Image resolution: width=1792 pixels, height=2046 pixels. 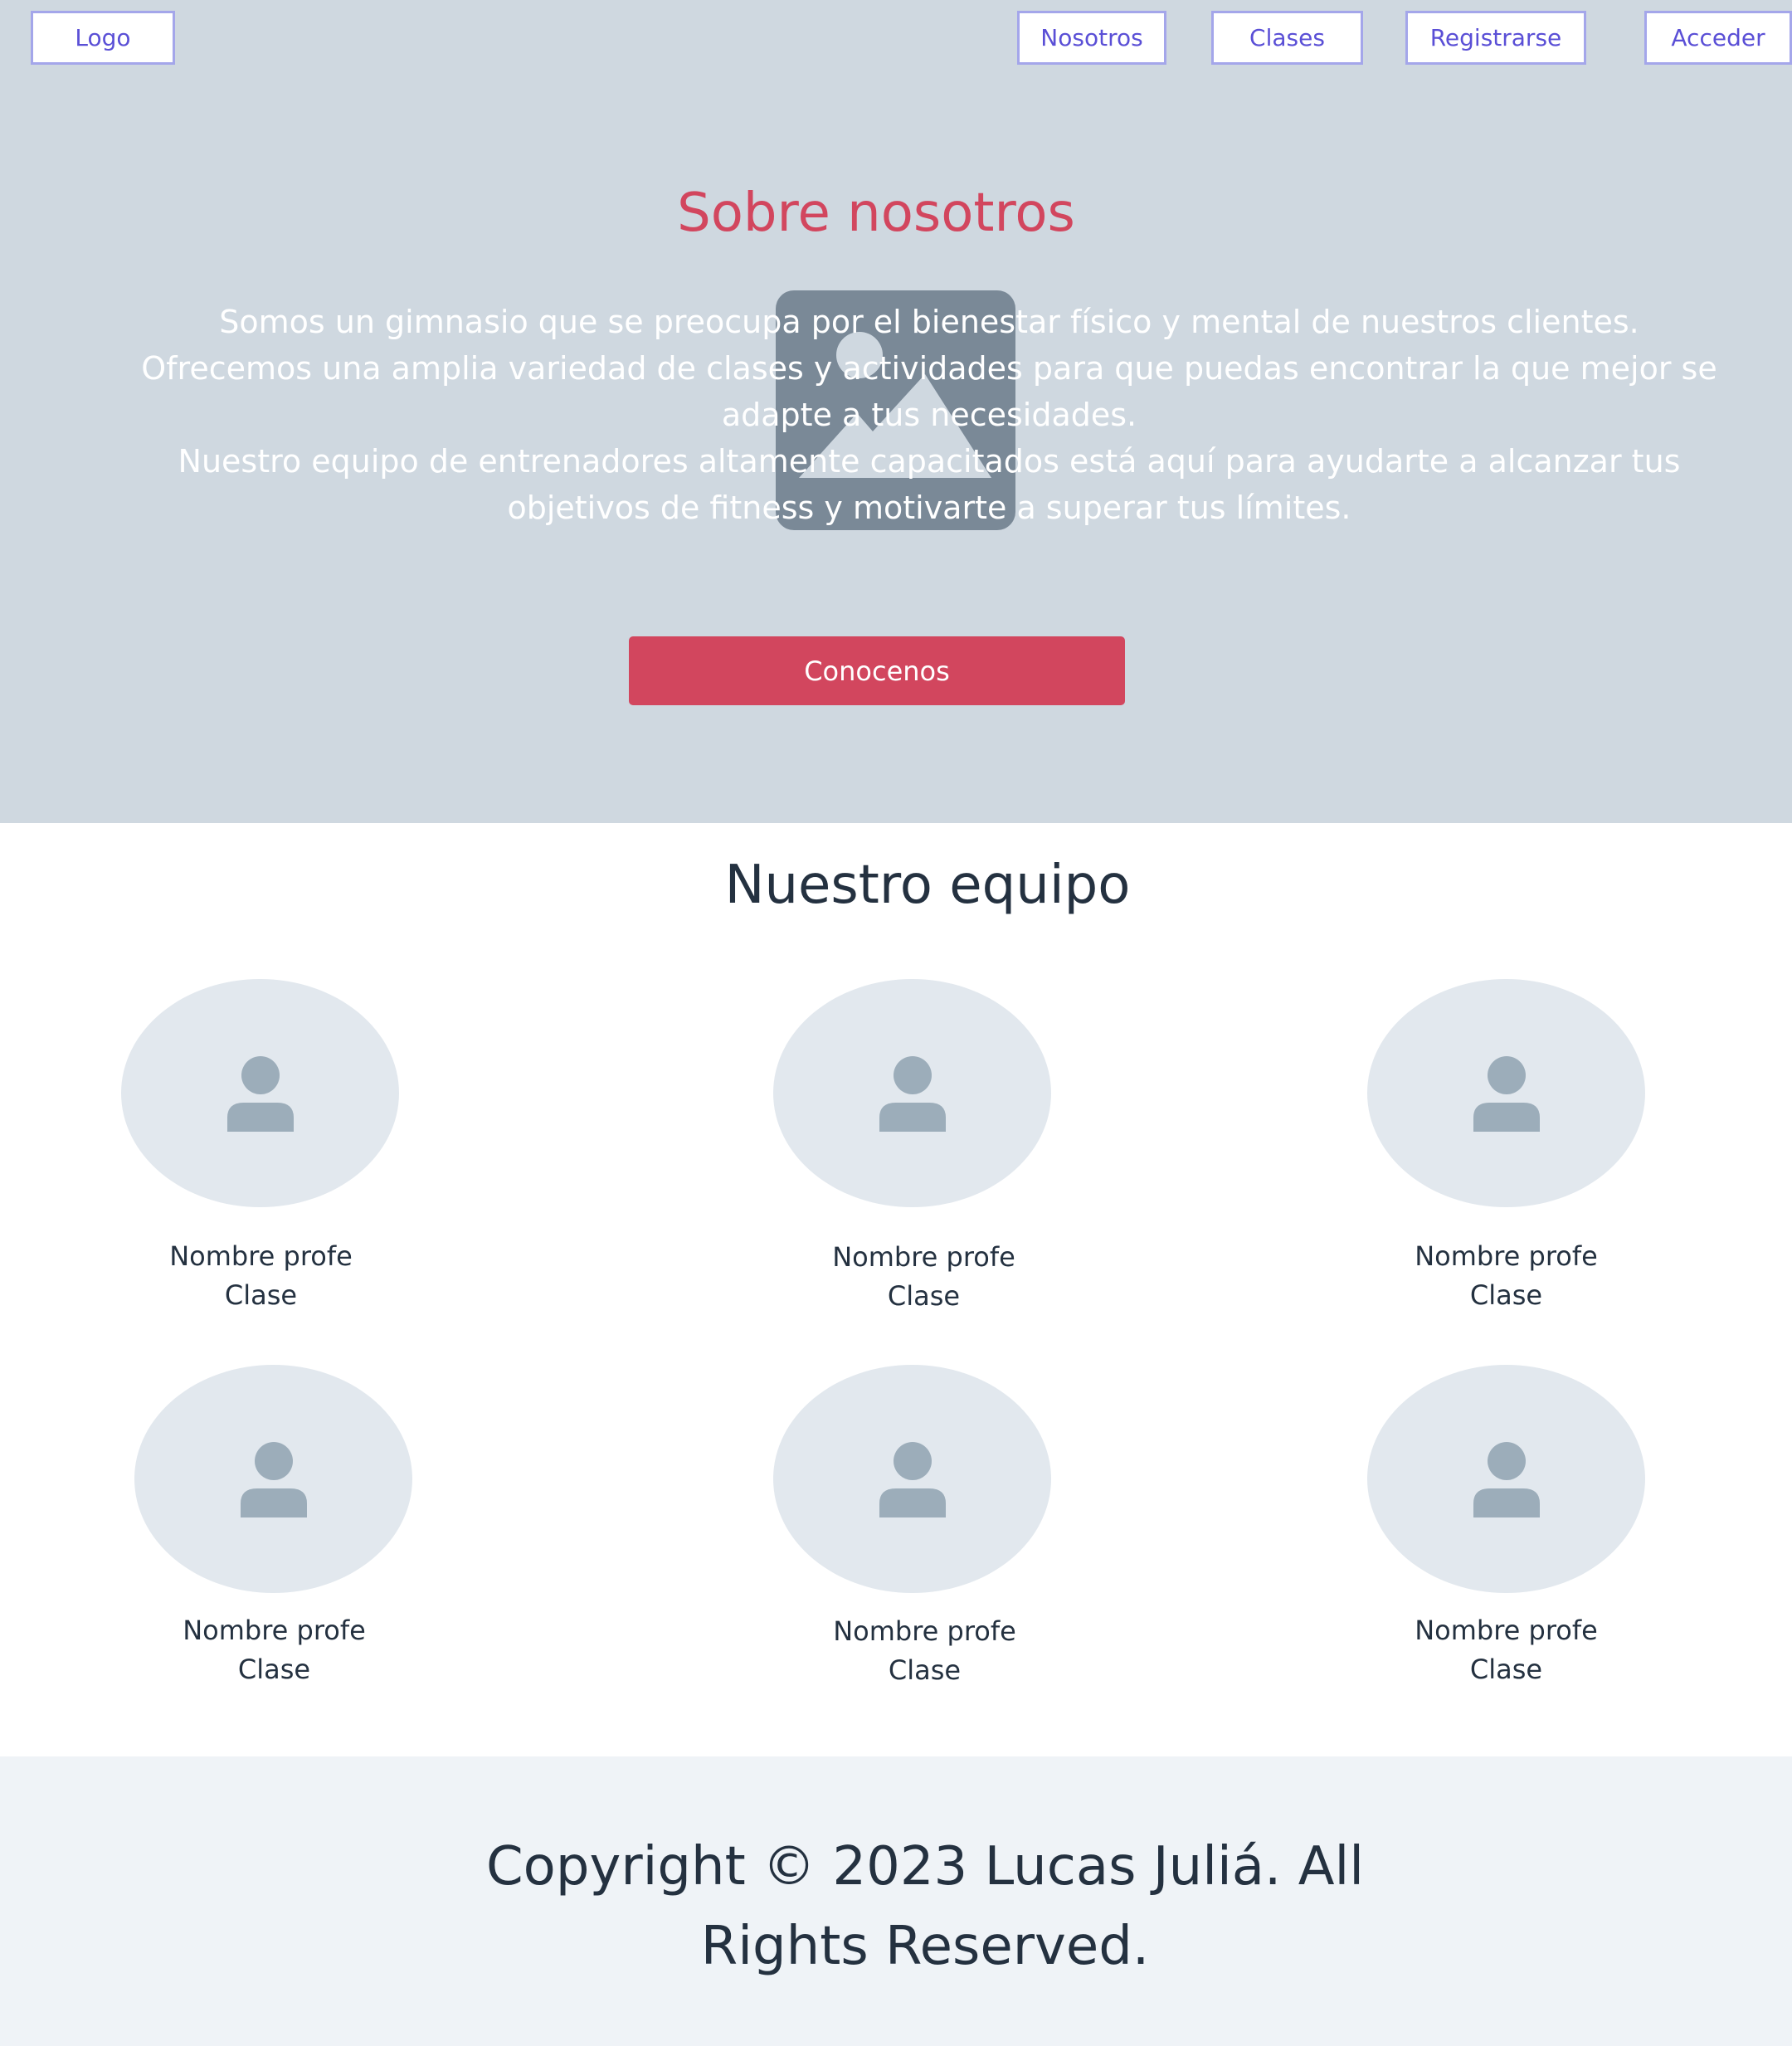 What do you see at coordinates (876, 213) in the screenshot?
I see `page-title: Sobre nosotros` at bounding box center [876, 213].